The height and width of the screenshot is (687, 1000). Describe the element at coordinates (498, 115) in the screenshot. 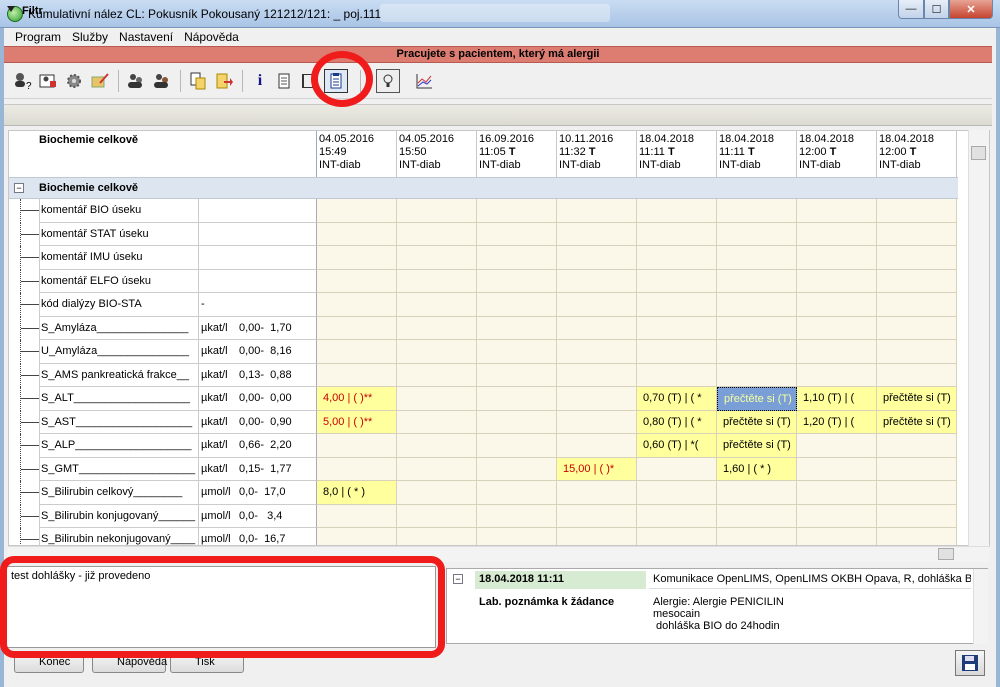

I see `filter-bar` at that location.